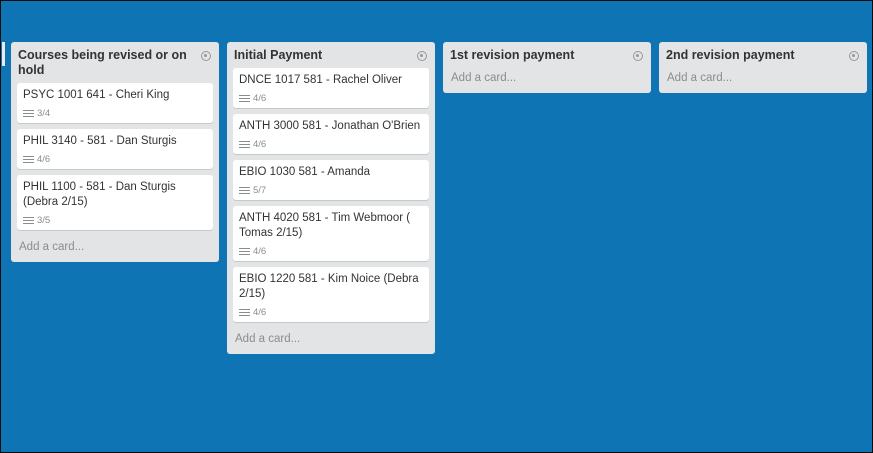 The width and height of the screenshot is (873, 453). What do you see at coordinates (305, 172) in the screenshot?
I see `card-title: EBIO 1030 581 - Amanda` at bounding box center [305, 172].